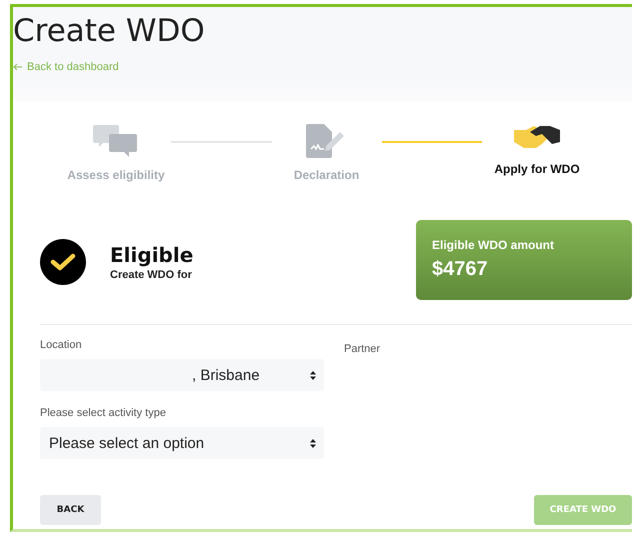 The image size is (635, 534). What do you see at coordinates (460, 269) in the screenshot?
I see `amount-value: $4767` at bounding box center [460, 269].